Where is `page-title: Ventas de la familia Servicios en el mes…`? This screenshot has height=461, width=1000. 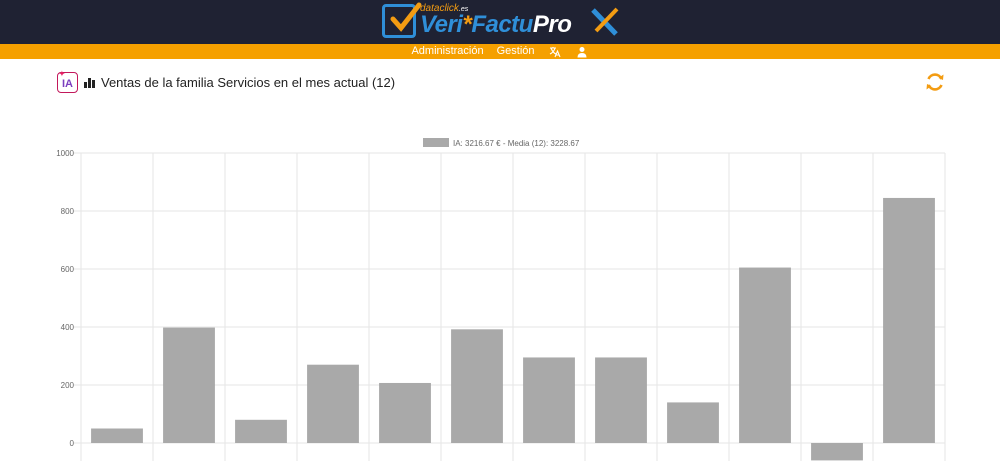
page-title: Ventas de la familia Servicios en el mes… is located at coordinates (248, 82).